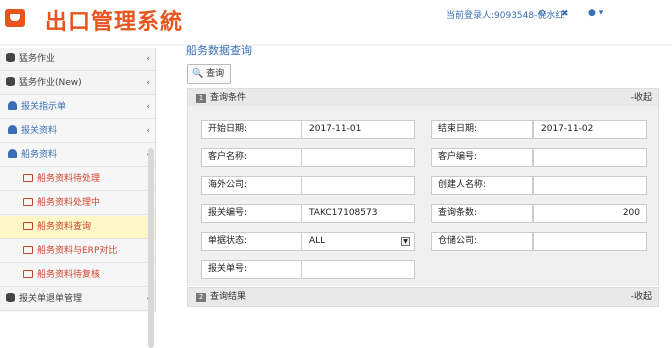 This screenshot has height=348, width=672. I want to click on doc-status-label: 单据状态:, so click(252, 241).